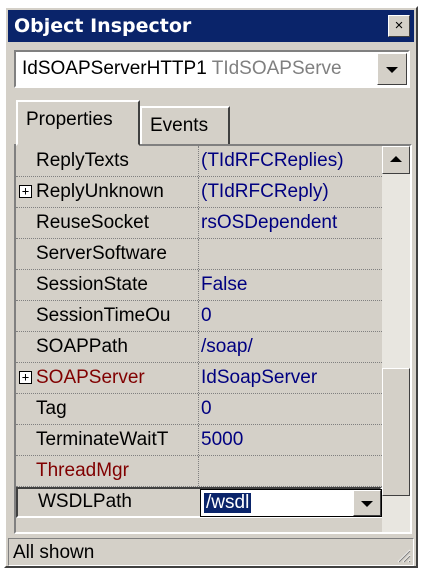 This screenshot has width=424, height=574. I want to click on component-dropdown-button, so click(392, 69).